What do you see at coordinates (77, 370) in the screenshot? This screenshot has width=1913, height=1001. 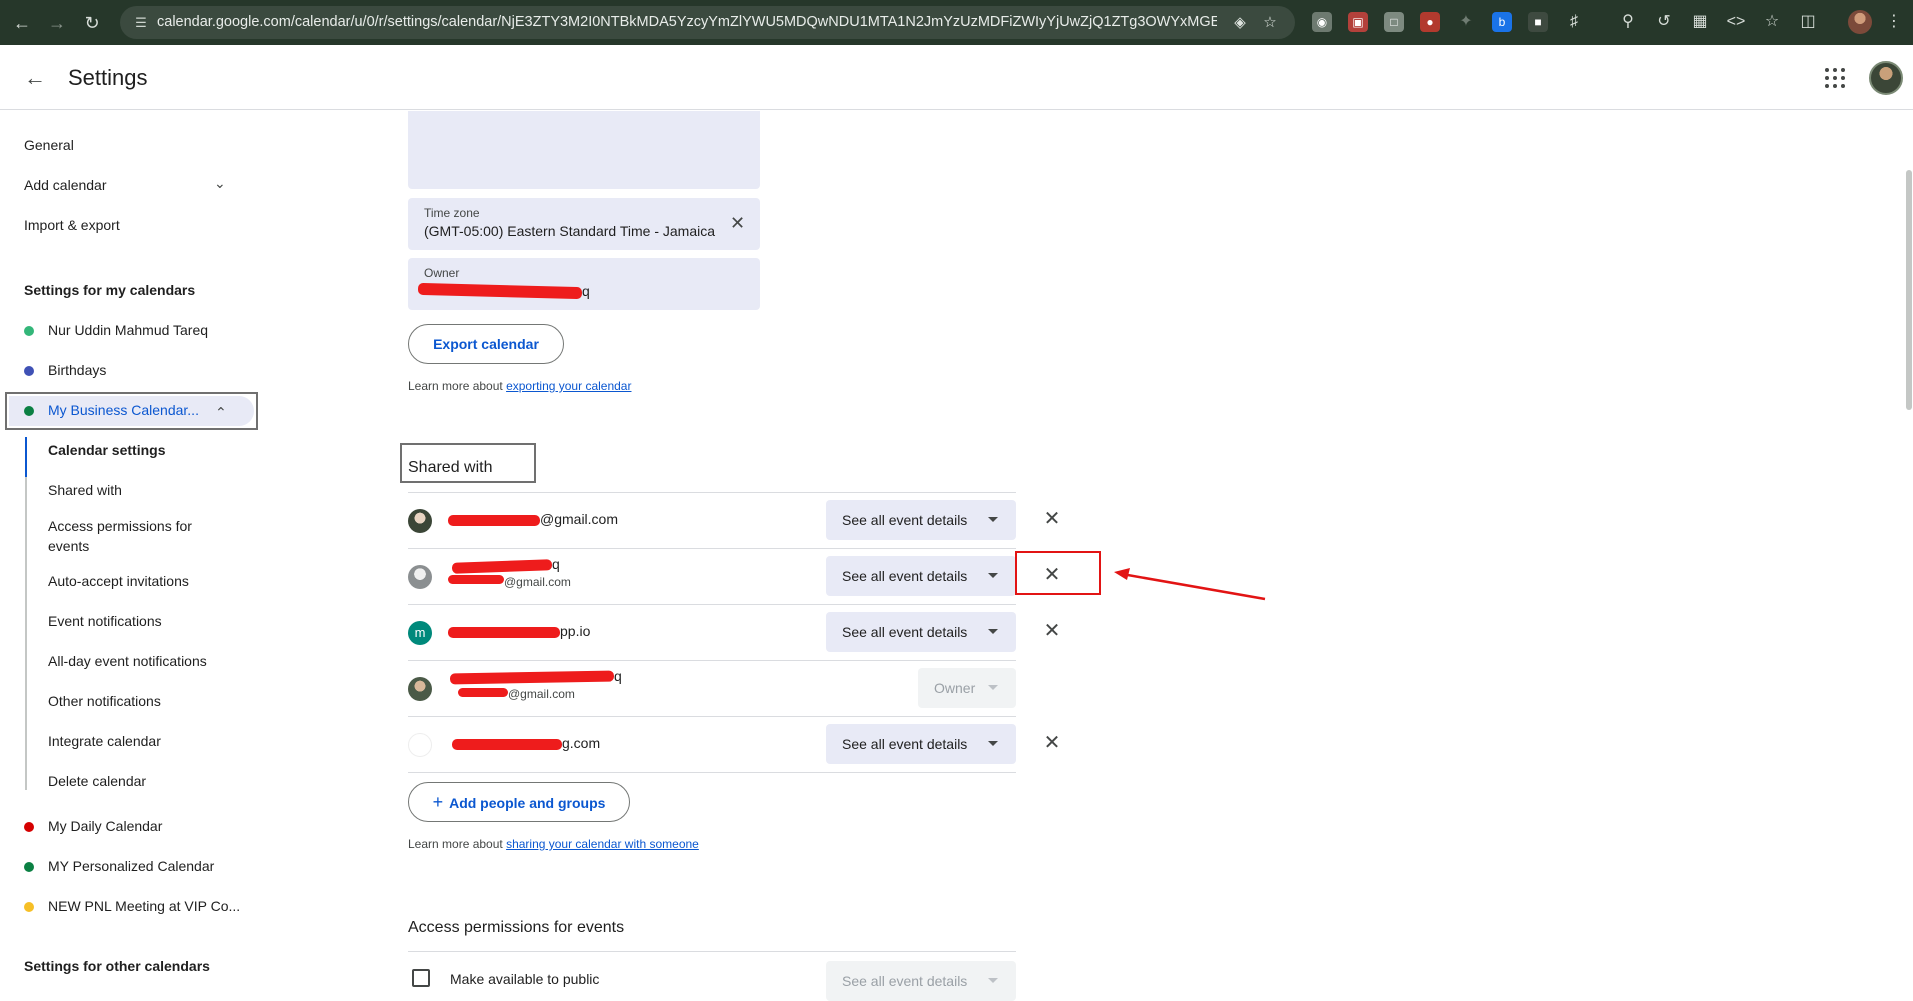 I see `sidebar-calendar-birthdays: Birthdays` at bounding box center [77, 370].